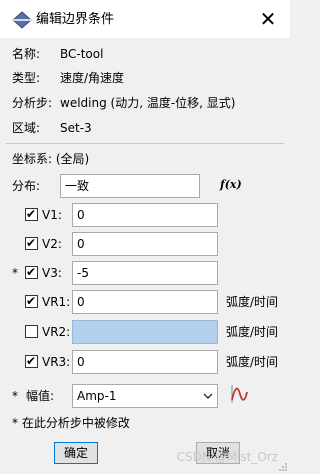  Describe the element at coordinates (40, 396) in the screenshot. I see `amplitude-label: 幅值:` at that location.